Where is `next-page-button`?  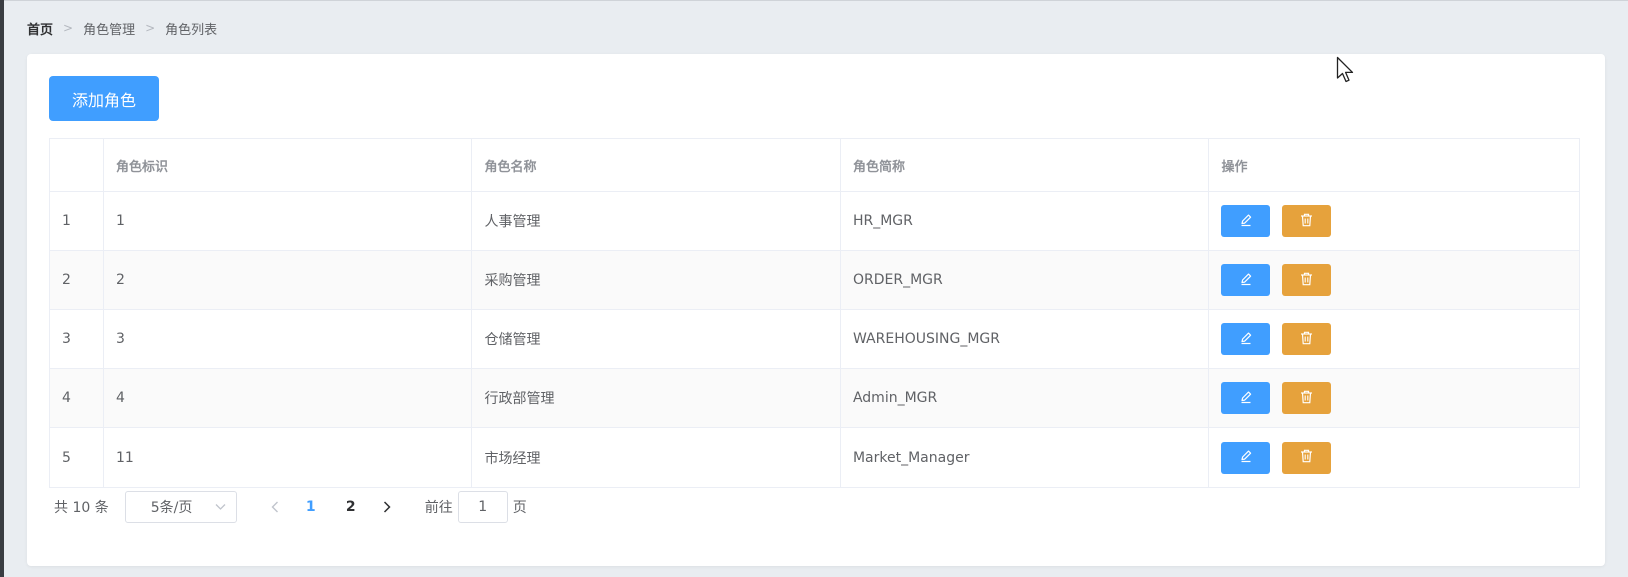 next-page-button is located at coordinates (387, 507).